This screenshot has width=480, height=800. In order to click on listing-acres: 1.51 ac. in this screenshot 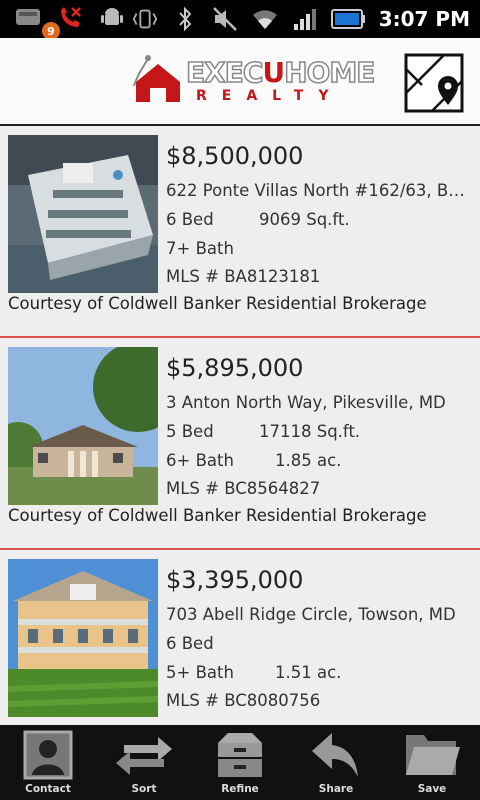, I will do `click(308, 672)`.